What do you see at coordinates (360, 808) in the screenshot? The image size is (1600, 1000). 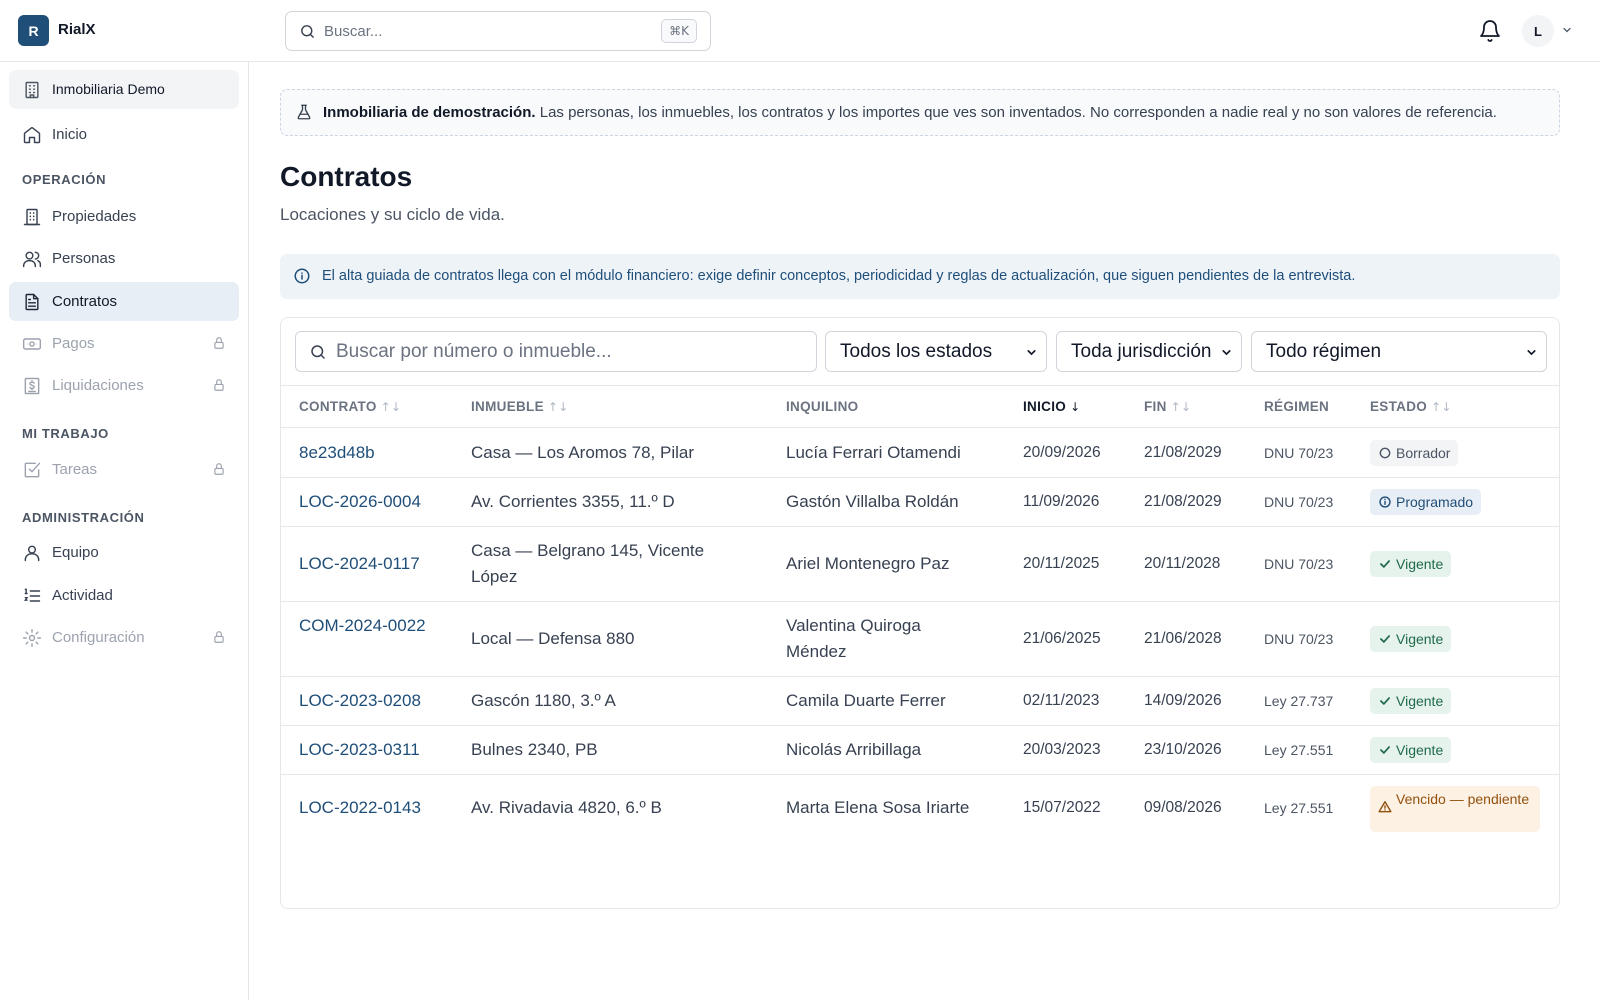 I see `contract-link: LOC-2022-0143` at bounding box center [360, 808].